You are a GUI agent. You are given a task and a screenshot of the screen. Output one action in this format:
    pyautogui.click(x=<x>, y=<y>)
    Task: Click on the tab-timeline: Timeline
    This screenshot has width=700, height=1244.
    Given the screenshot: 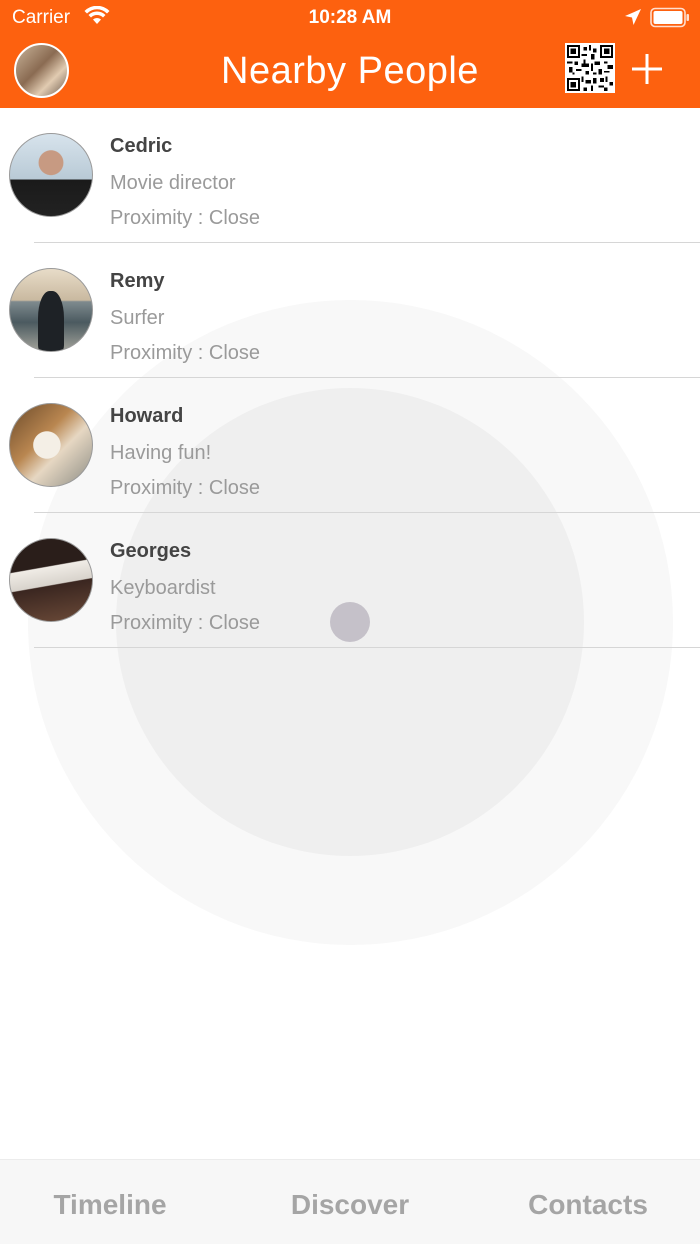 What is the action you would take?
    pyautogui.click(x=110, y=1205)
    